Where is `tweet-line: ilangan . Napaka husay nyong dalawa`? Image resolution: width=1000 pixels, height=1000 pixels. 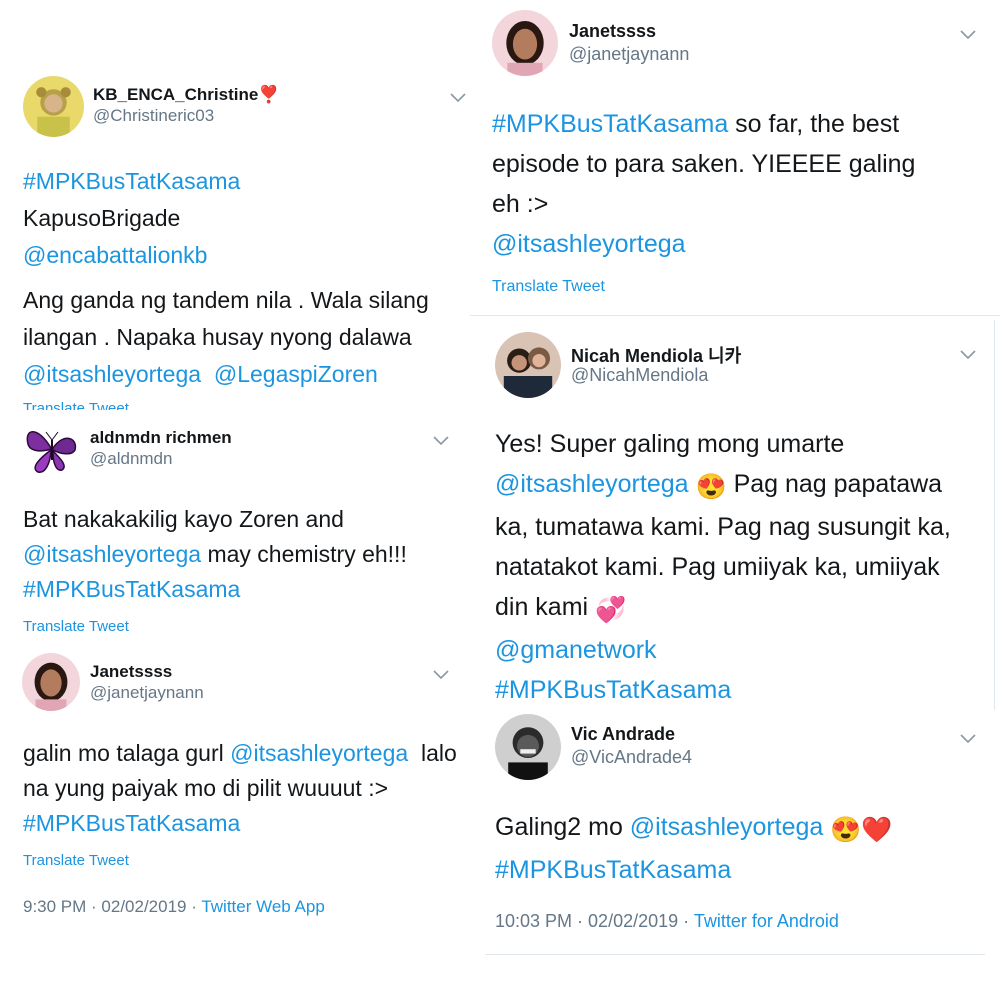 tweet-line: ilangan . Napaka husay nyong dalawa is located at coordinates (226, 337).